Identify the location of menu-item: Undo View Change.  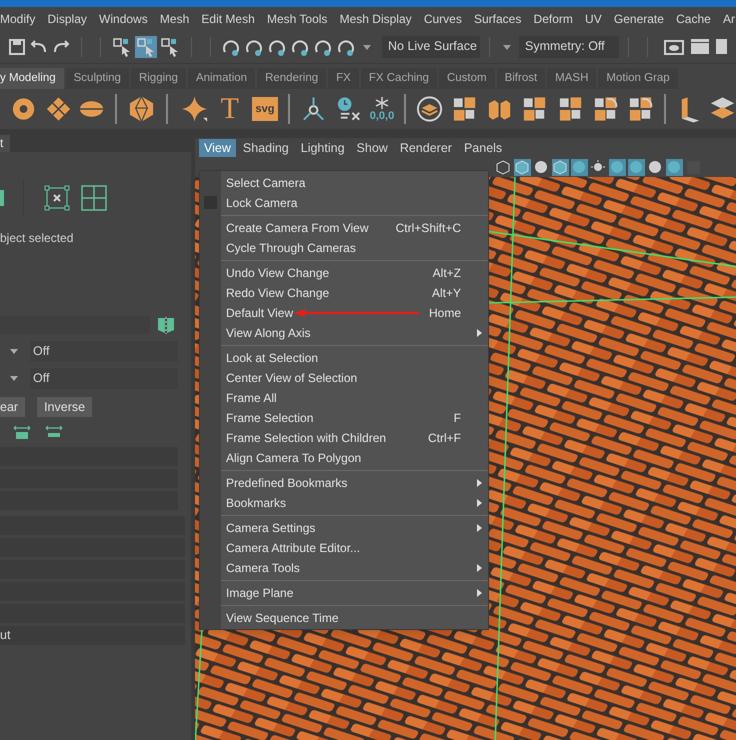
(329, 273).